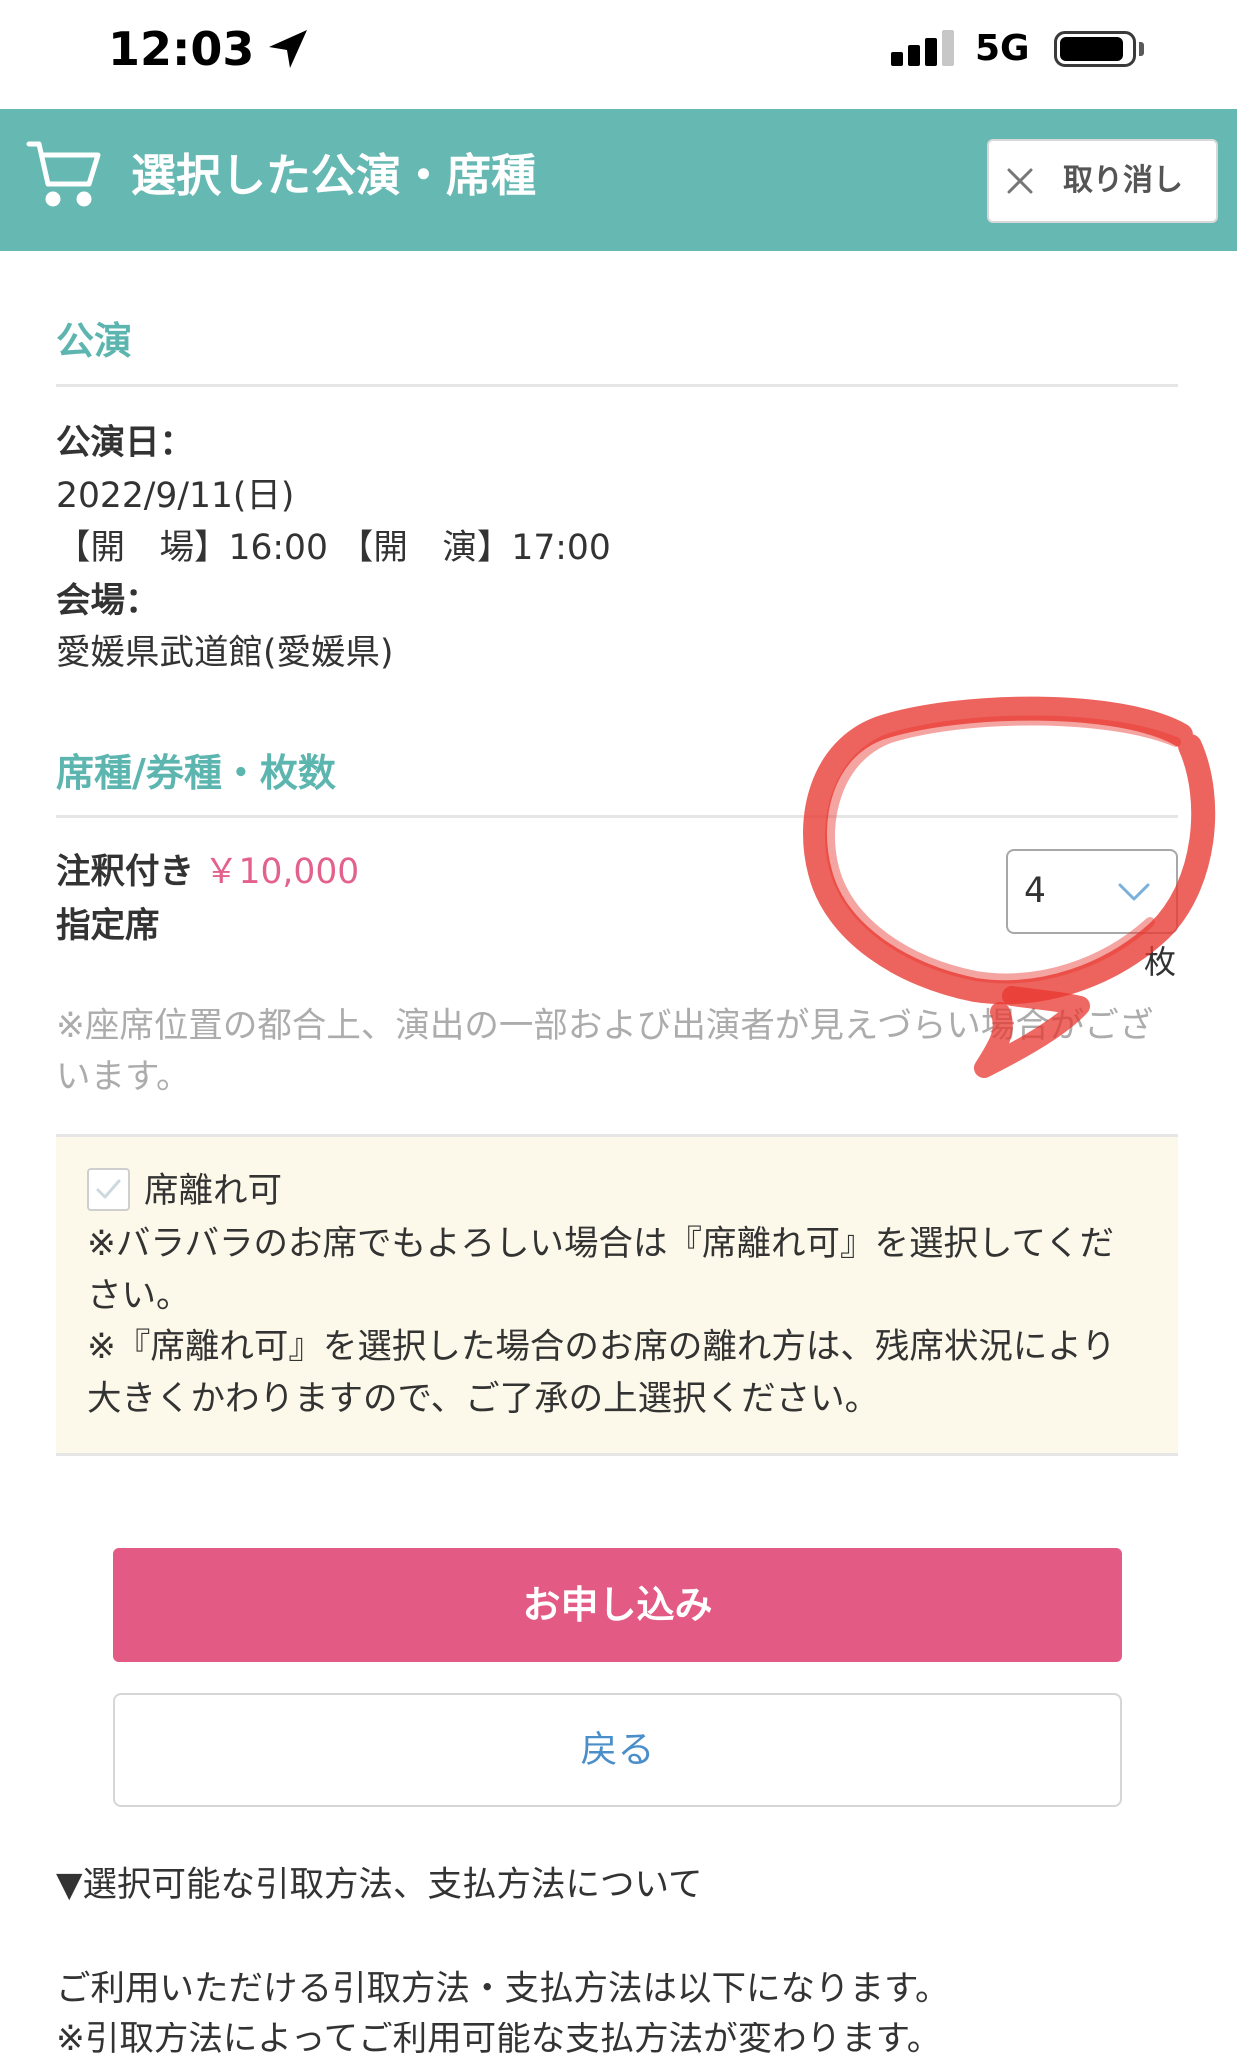 The height and width of the screenshot is (2056, 1237). Describe the element at coordinates (618, 180) in the screenshot. I see `page-header: 選択した公演・席種 取り消し` at that location.